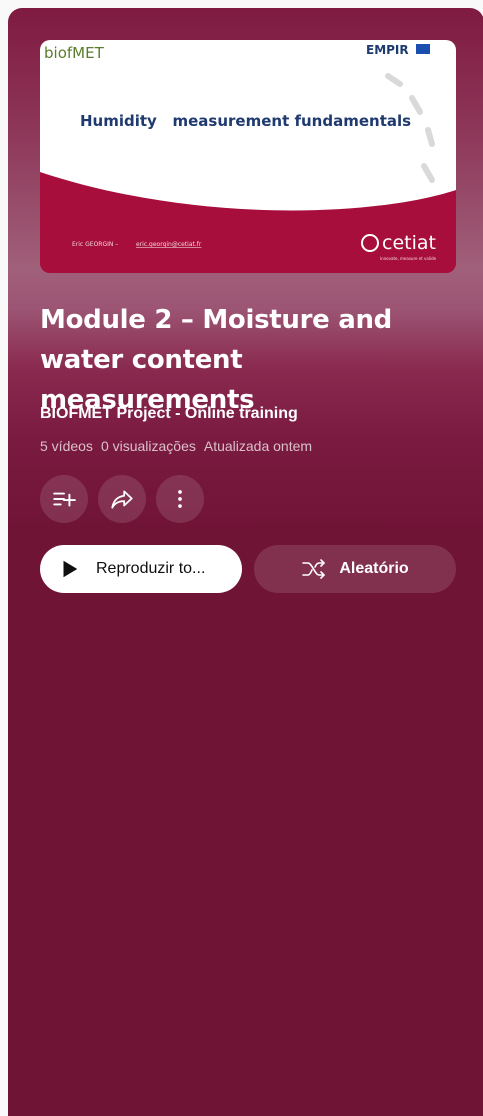 This screenshot has width=483, height=1116. Describe the element at coordinates (245, 121) in the screenshot. I see `thumbnail-headline: Humidity measurement fundamentals` at that location.